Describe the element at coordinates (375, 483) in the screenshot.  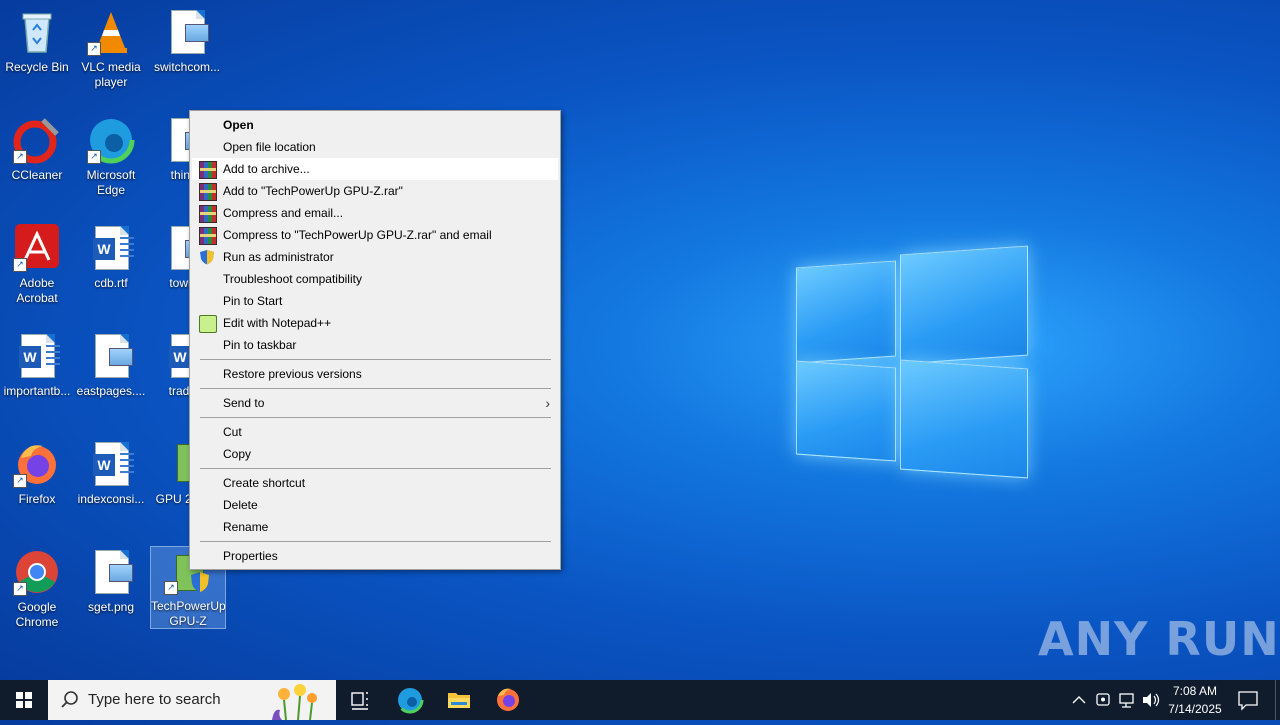
I see `menu-item-create-shortcut: Create shortcut` at that location.